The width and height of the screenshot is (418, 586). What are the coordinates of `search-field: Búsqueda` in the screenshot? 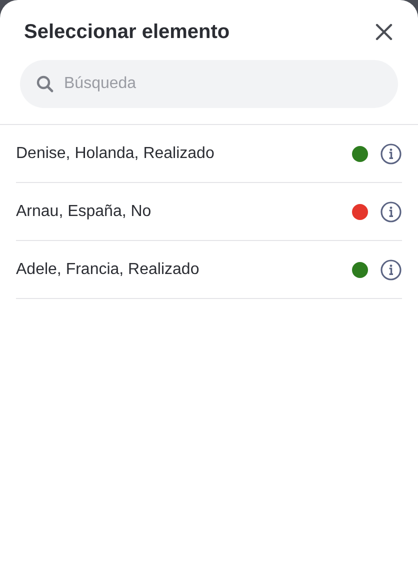 It's located at (209, 84).